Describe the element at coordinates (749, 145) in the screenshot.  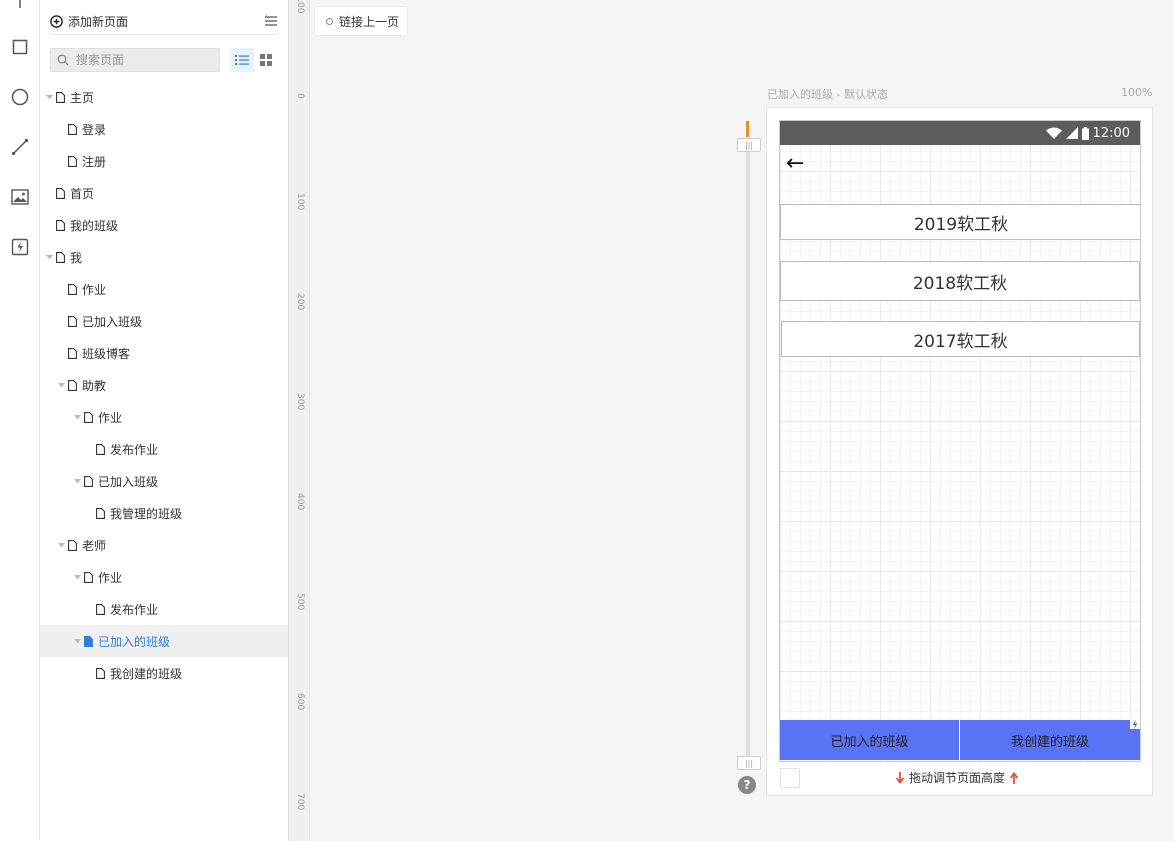
I see `top-height-handle: |||` at that location.